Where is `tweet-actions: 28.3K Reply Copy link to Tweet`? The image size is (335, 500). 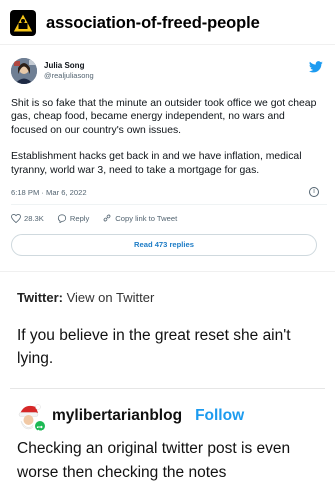 tweet-actions: 28.3K Reply Copy link to Tweet is located at coordinates (100, 218).